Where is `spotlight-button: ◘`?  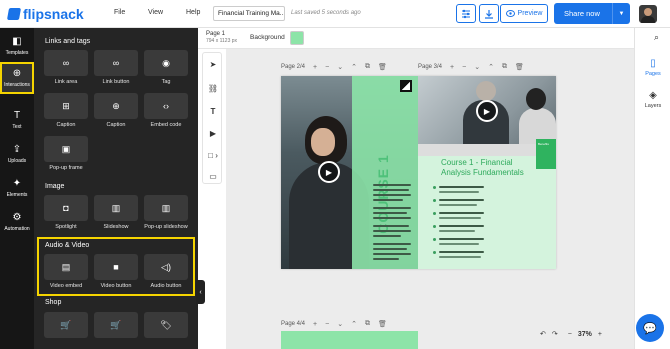 spotlight-button: ◘ is located at coordinates (66, 208).